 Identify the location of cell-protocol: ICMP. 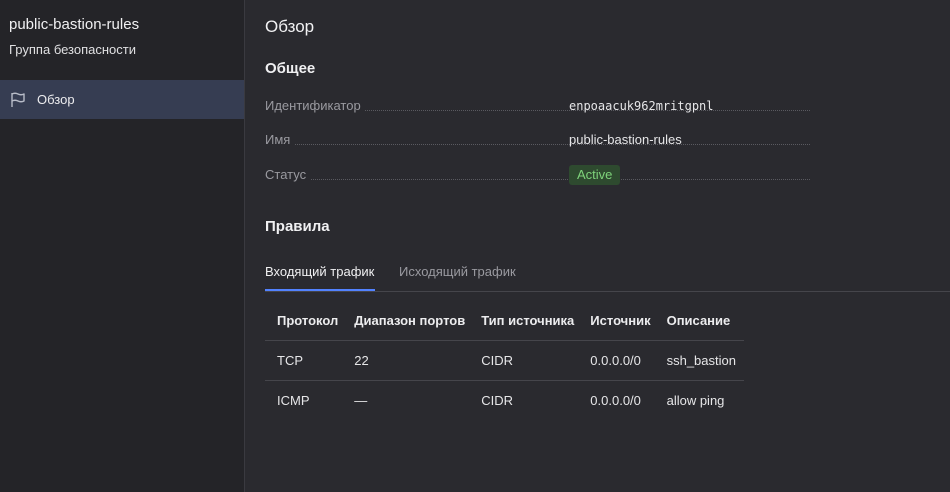
(306, 400).